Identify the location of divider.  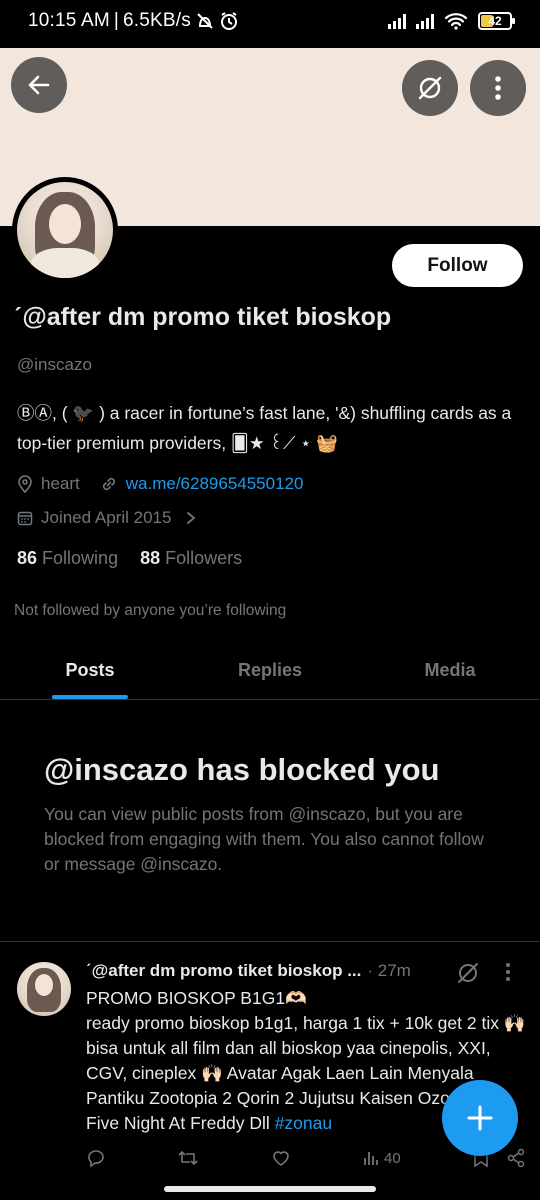
(270, 941).